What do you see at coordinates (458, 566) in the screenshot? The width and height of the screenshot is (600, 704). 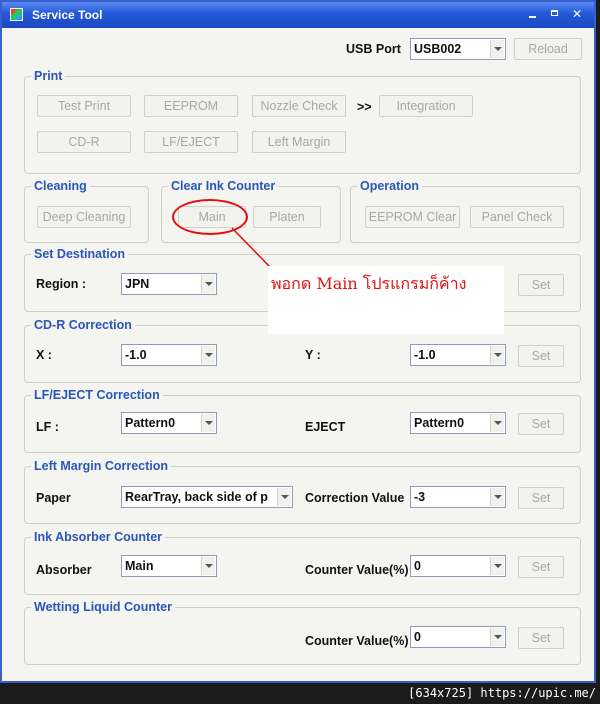 I see `absorber-counter-value-select: 0` at bounding box center [458, 566].